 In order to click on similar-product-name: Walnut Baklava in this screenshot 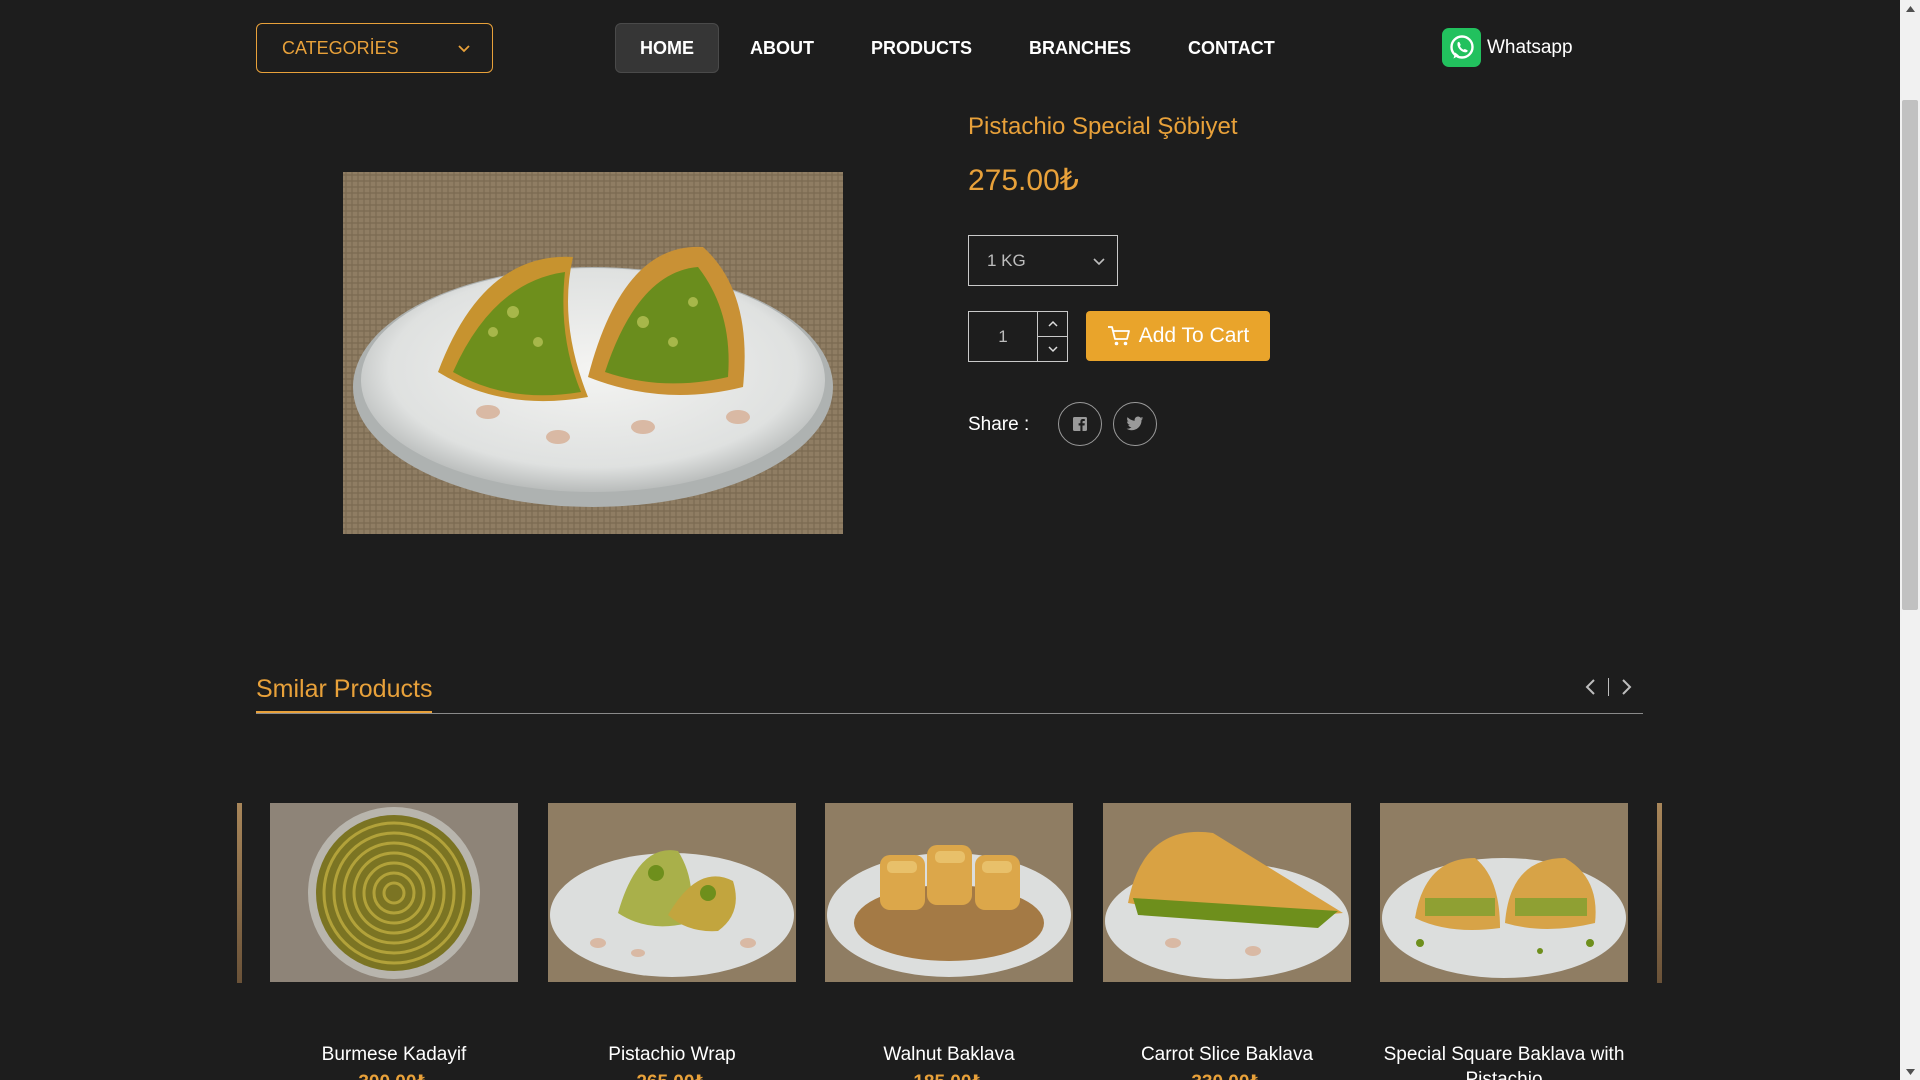, I will do `click(949, 1054)`.